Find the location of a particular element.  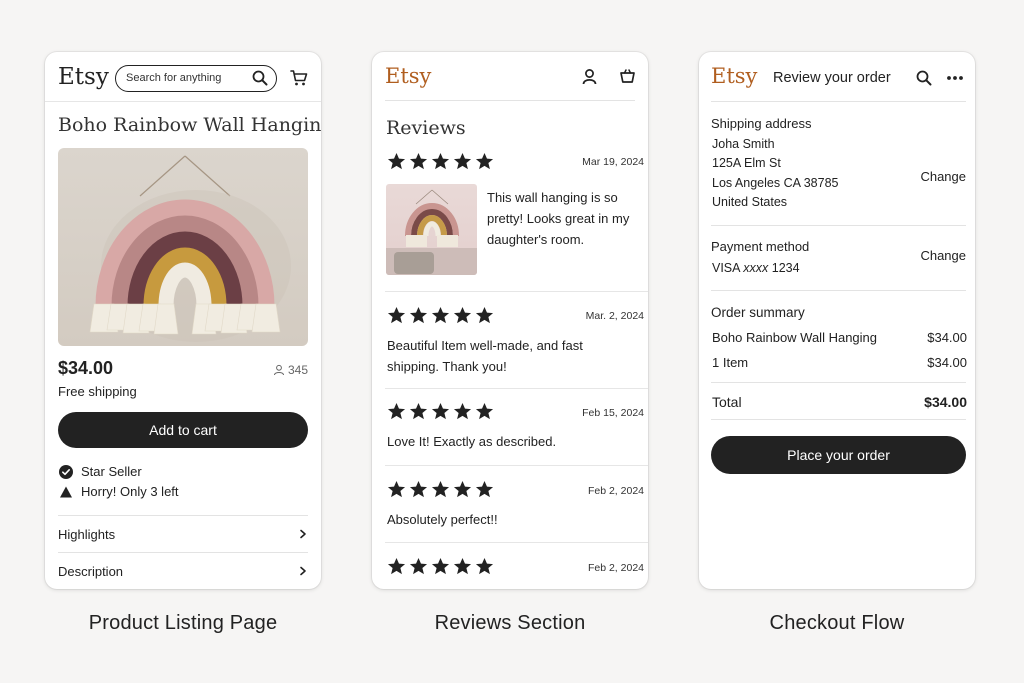

highlights-accordion: Highlights is located at coordinates (183, 533).